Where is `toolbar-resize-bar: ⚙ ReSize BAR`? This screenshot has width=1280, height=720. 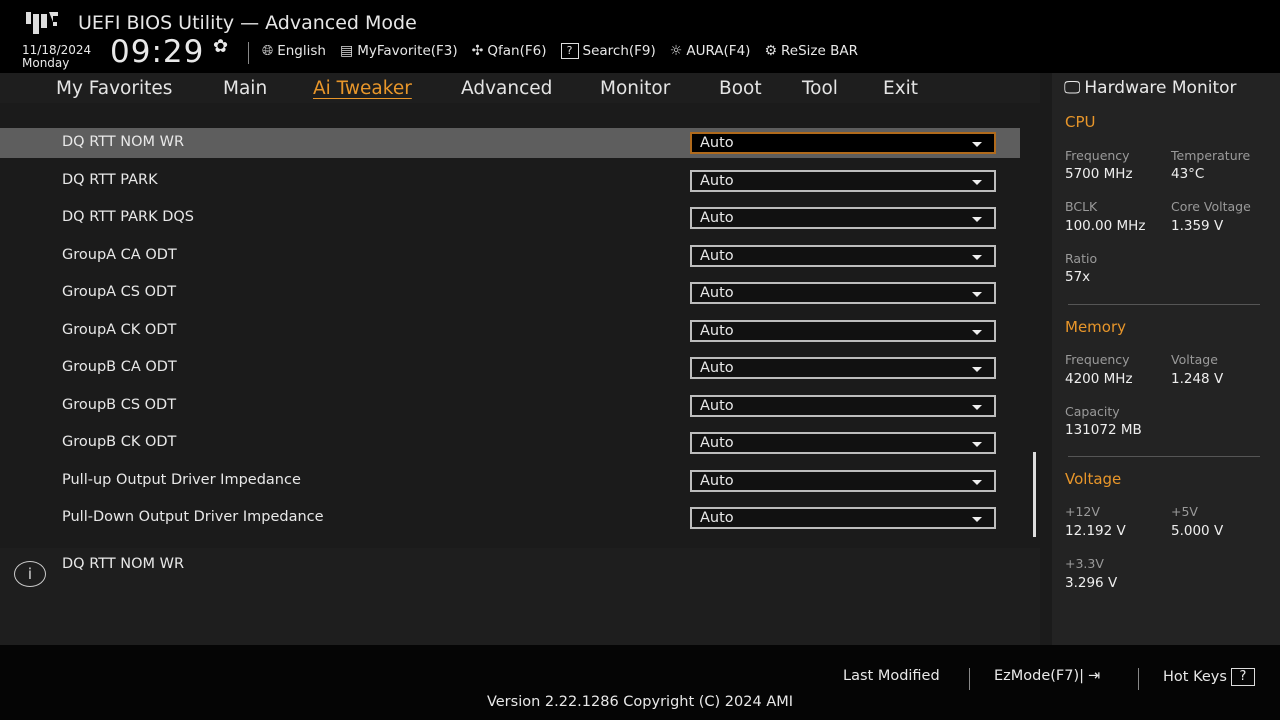 toolbar-resize-bar: ⚙ ReSize BAR is located at coordinates (811, 51).